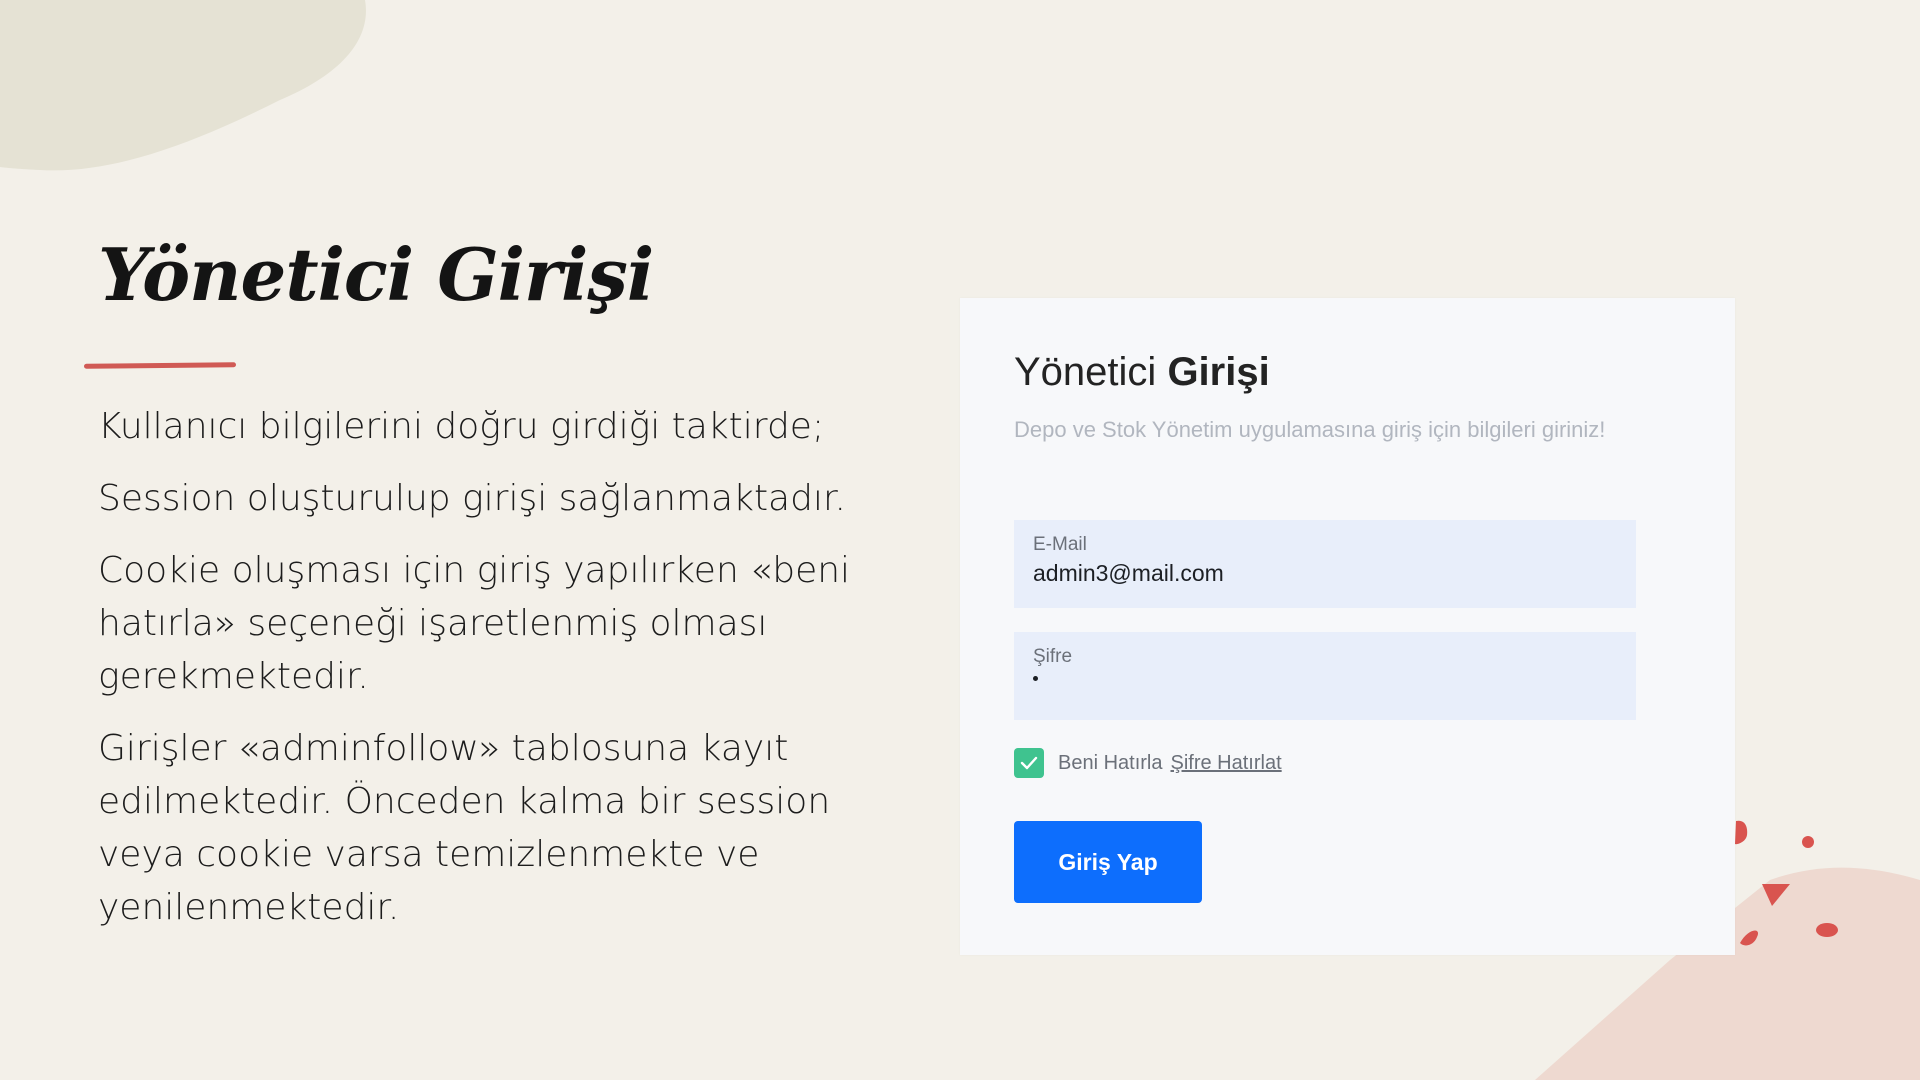 The width and height of the screenshot is (1920, 1080). Describe the element at coordinates (1108, 862) in the screenshot. I see `login-button: Giriş Yap` at that location.